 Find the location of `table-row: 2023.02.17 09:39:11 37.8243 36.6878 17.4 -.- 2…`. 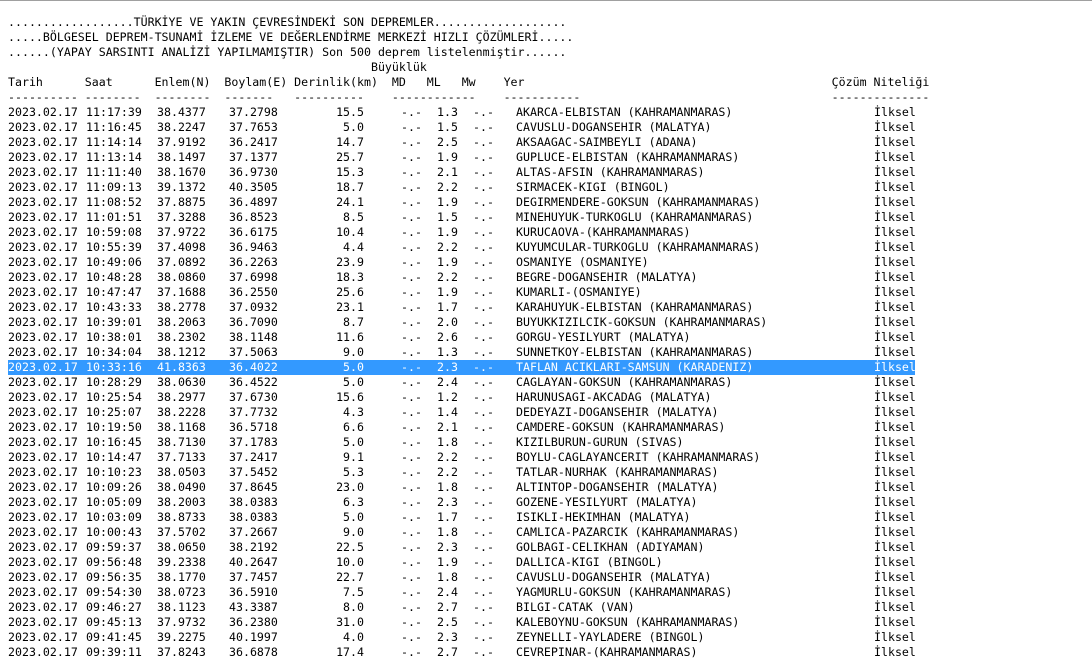

table-row: 2023.02.17 09:39:11 37.8243 36.6878 17.4 -.- 2… is located at coordinates (550, 652).